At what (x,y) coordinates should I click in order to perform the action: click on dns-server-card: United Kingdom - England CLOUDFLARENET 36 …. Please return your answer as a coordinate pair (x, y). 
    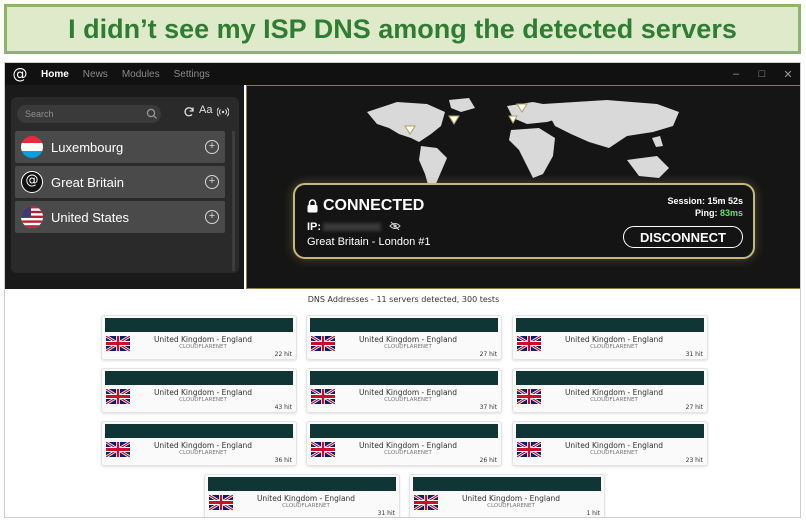
    Looking at the image, I should click on (199, 443).